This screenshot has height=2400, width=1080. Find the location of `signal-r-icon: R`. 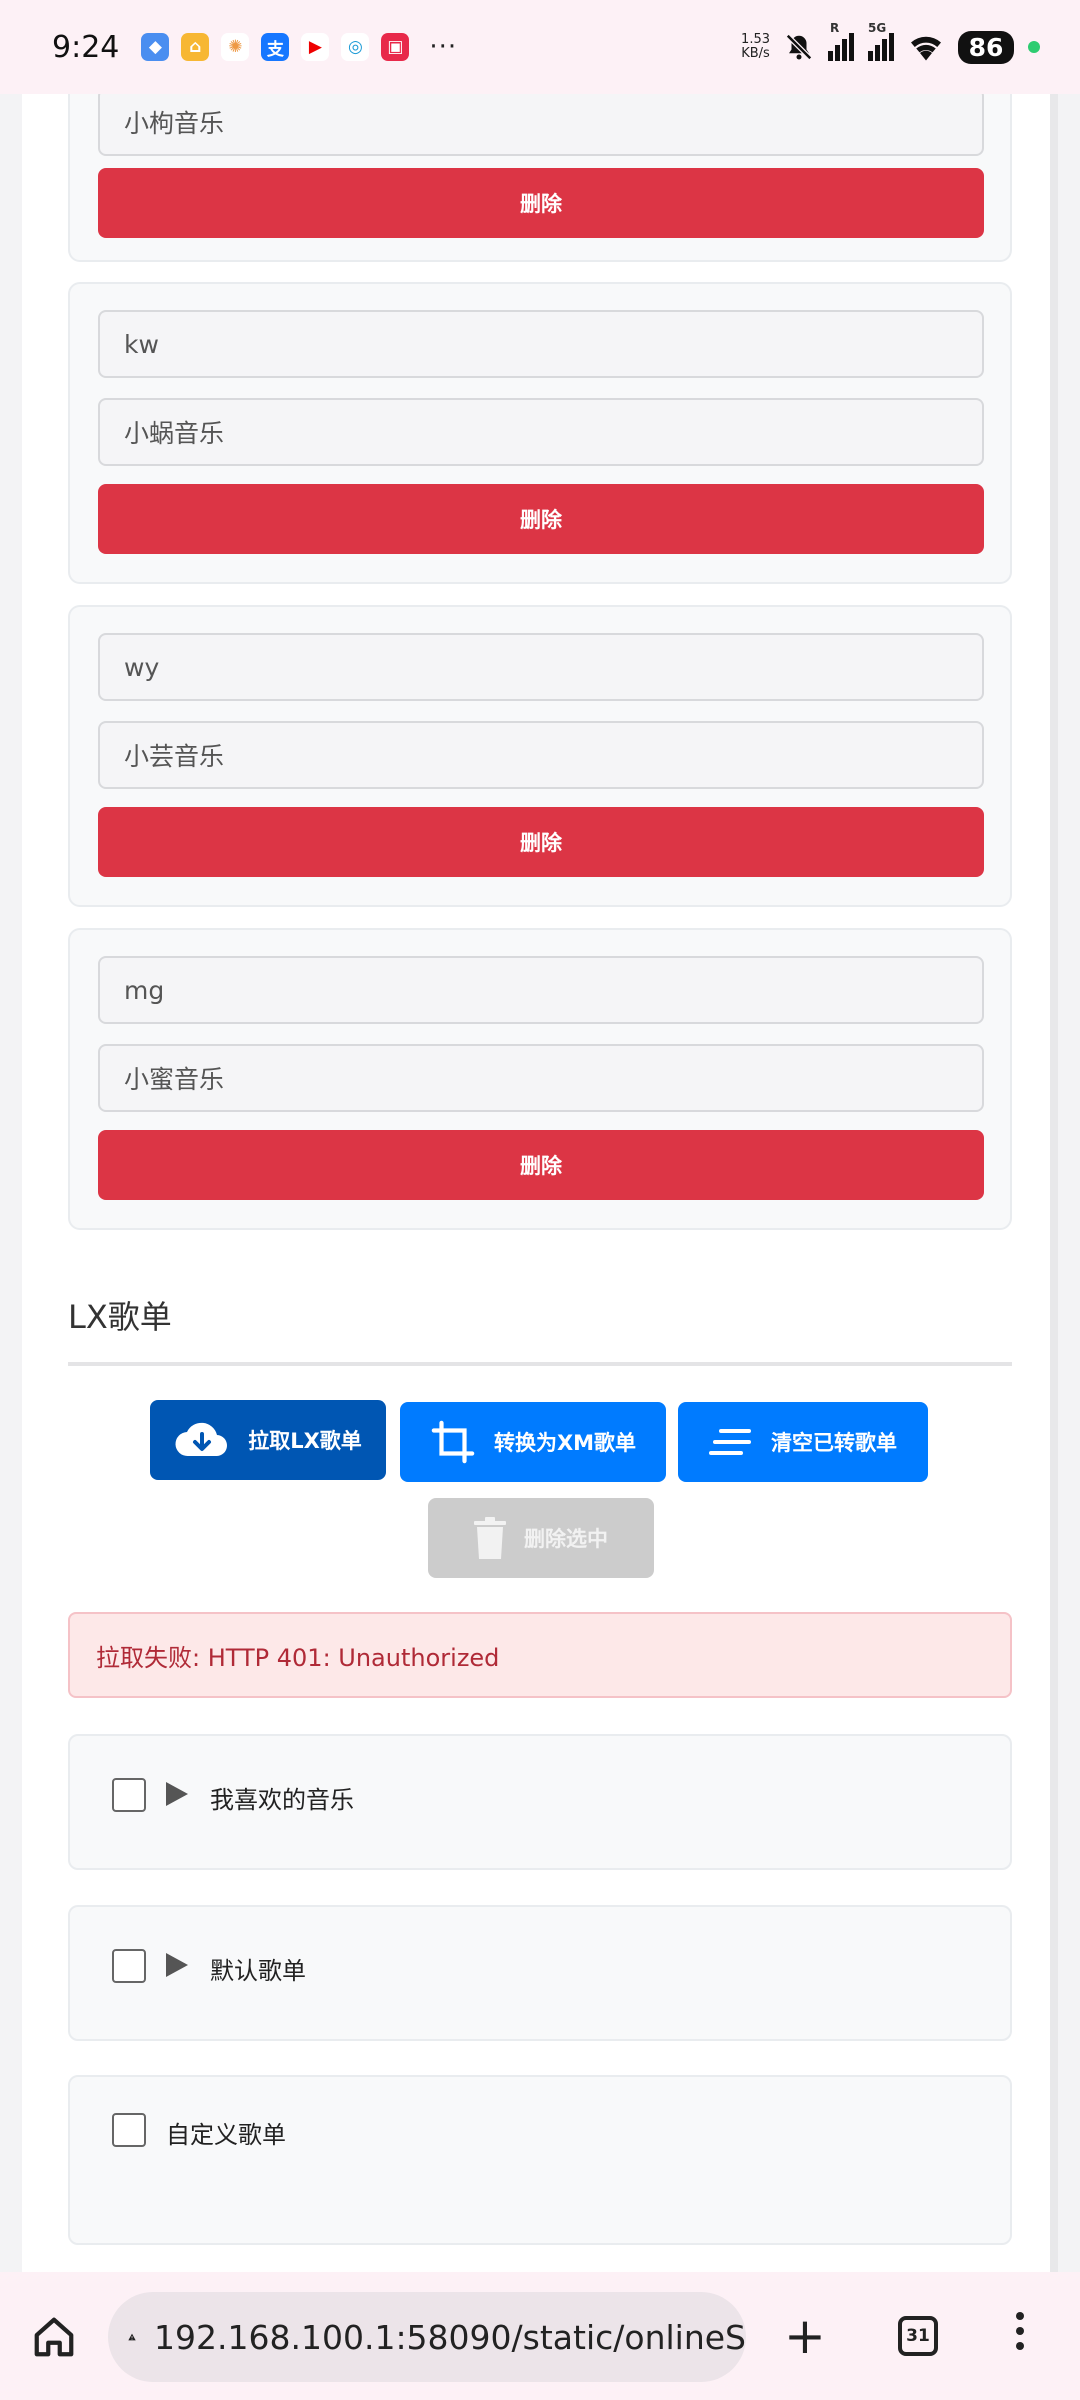

signal-r-icon: R is located at coordinates (841, 41).